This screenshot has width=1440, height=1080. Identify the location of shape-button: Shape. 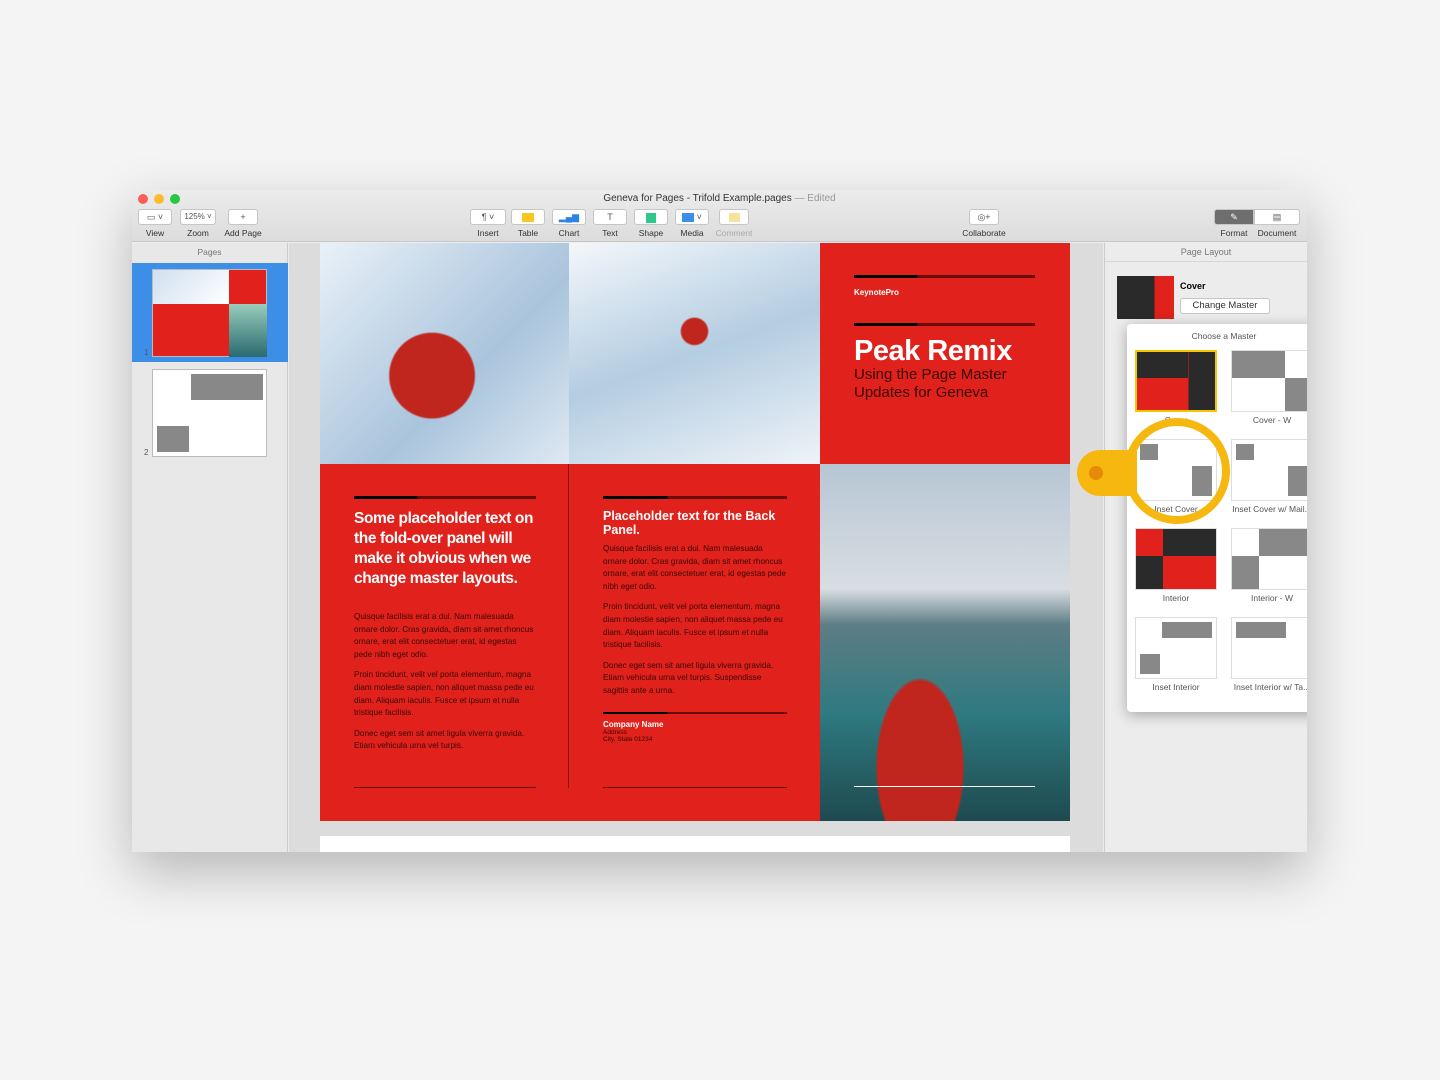
(651, 223).